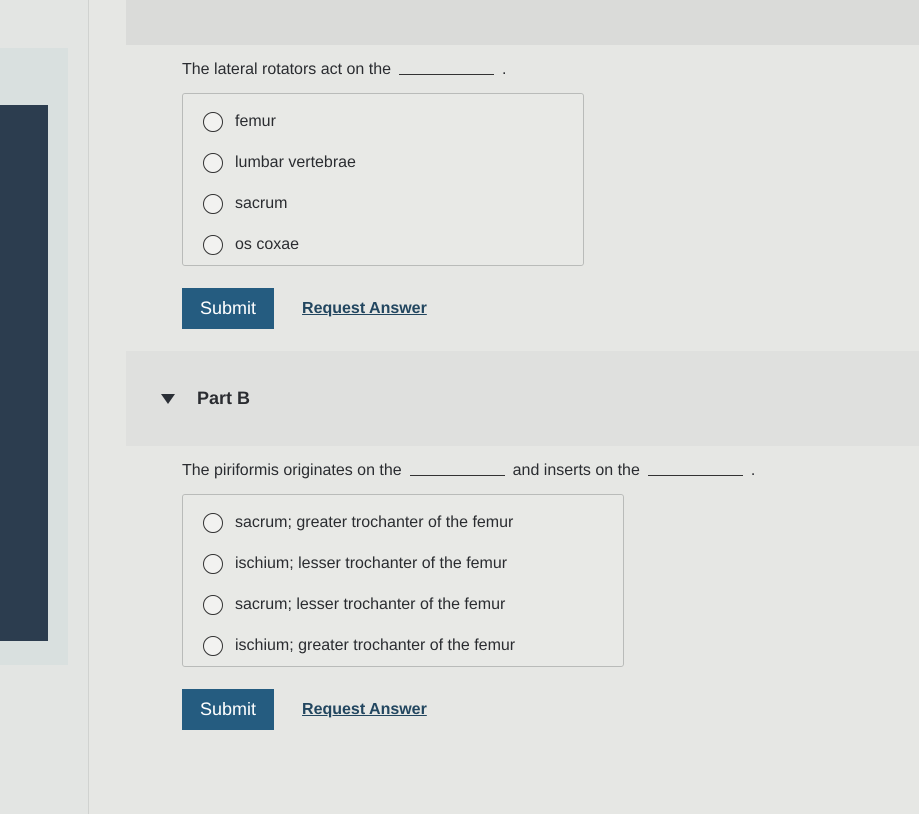  What do you see at coordinates (370, 605) in the screenshot?
I see `option-label: sacrum; lesser trochanter of the femur` at bounding box center [370, 605].